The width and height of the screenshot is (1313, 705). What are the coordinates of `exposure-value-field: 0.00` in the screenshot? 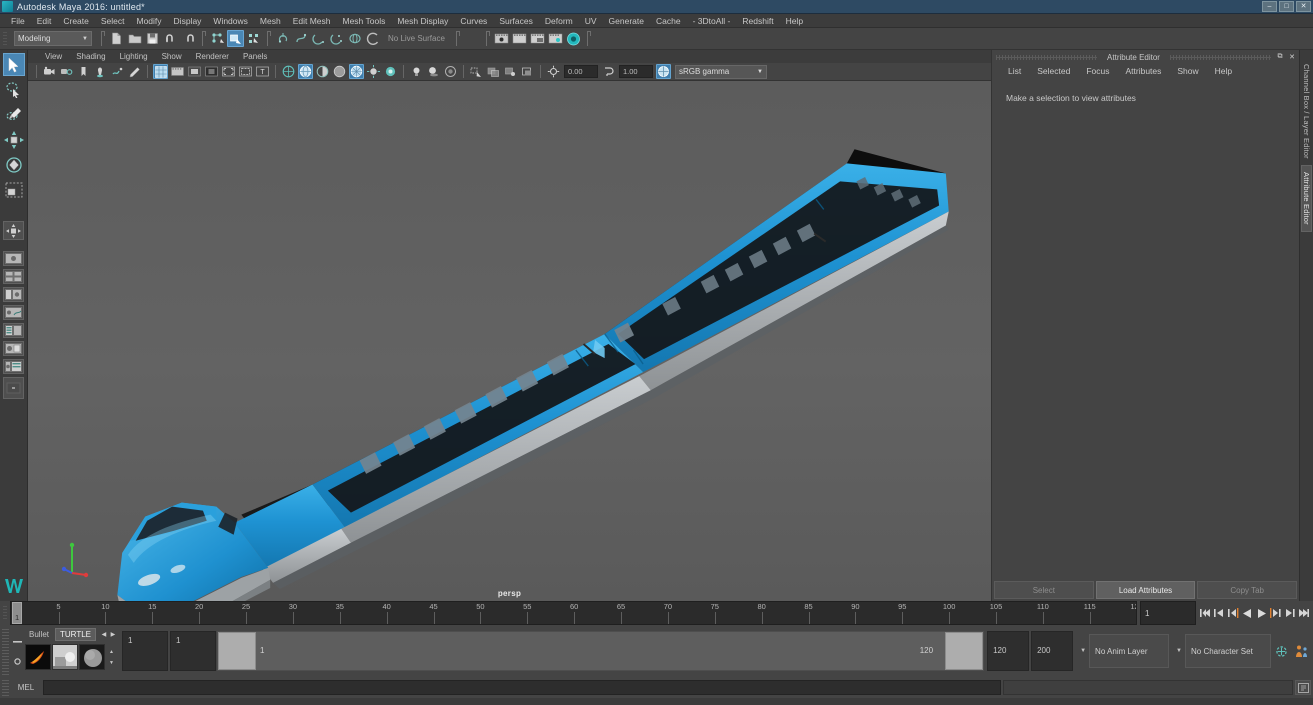 It's located at (581, 71).